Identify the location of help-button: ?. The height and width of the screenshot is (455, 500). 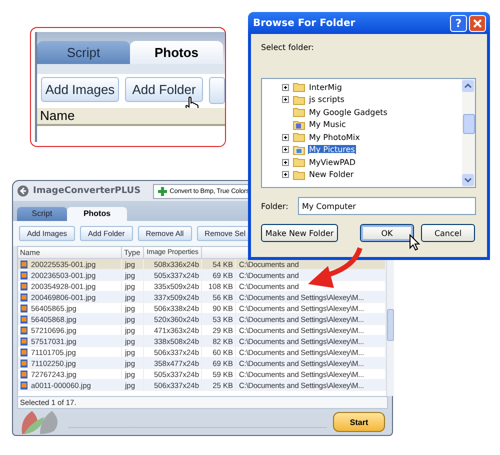
(458, 23).